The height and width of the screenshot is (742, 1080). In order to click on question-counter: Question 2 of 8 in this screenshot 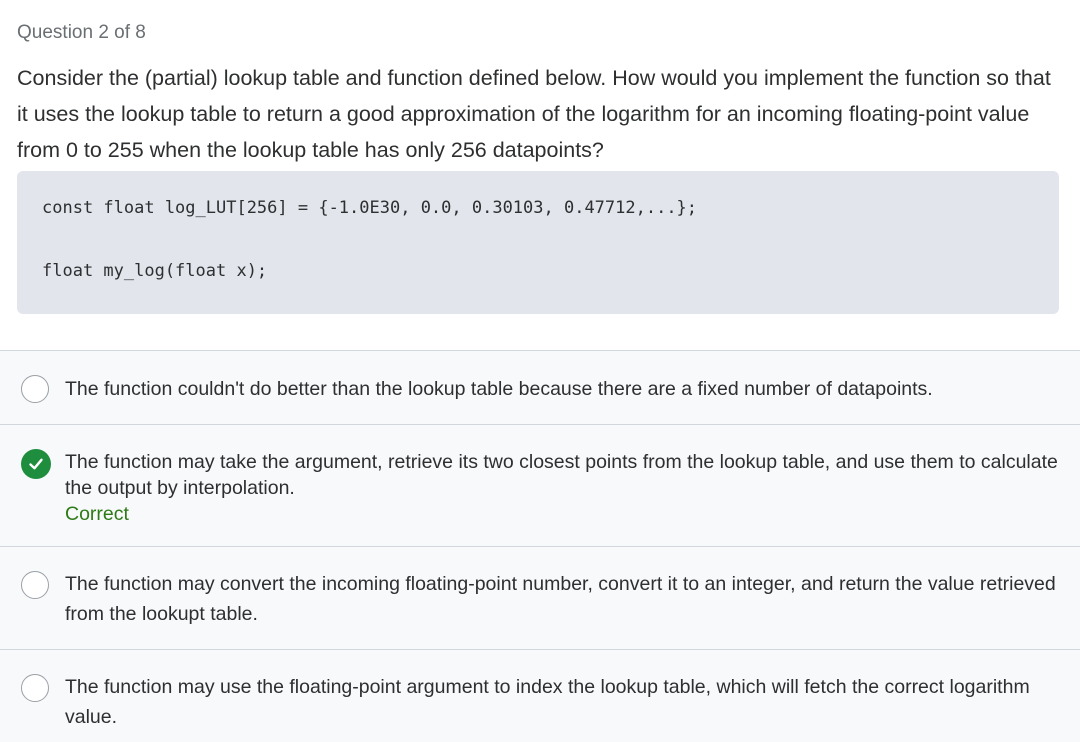, I will do `click(81, 32)`.